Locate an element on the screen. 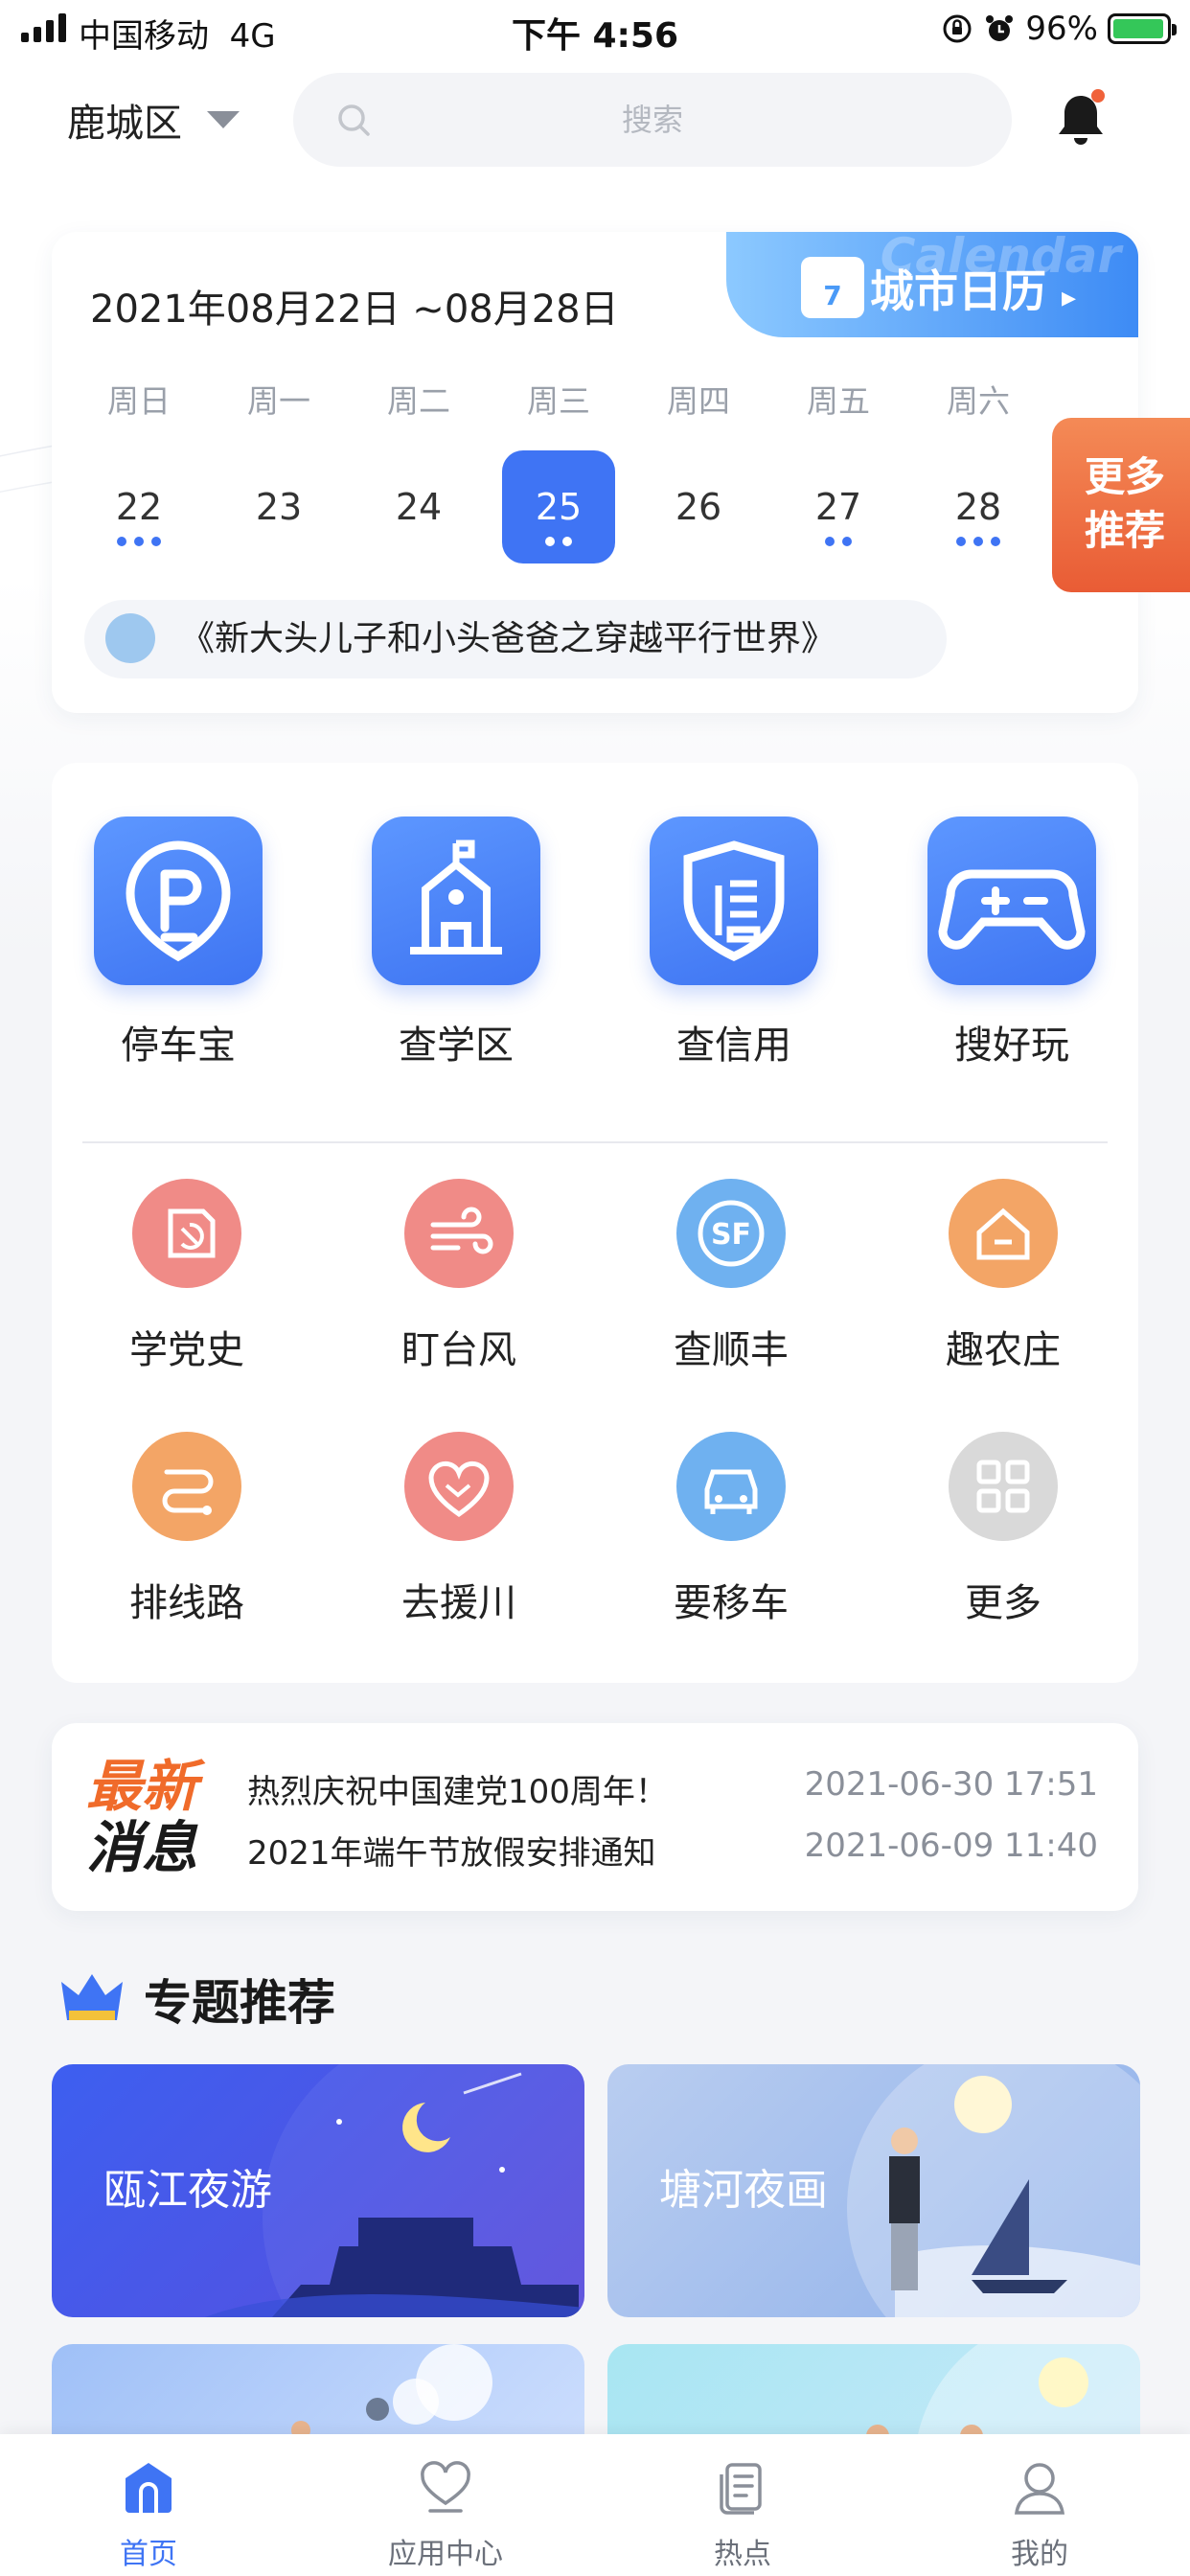 The image size is (1190, 2576). app-label: 更多 is located at coordinates (1003, 1599).